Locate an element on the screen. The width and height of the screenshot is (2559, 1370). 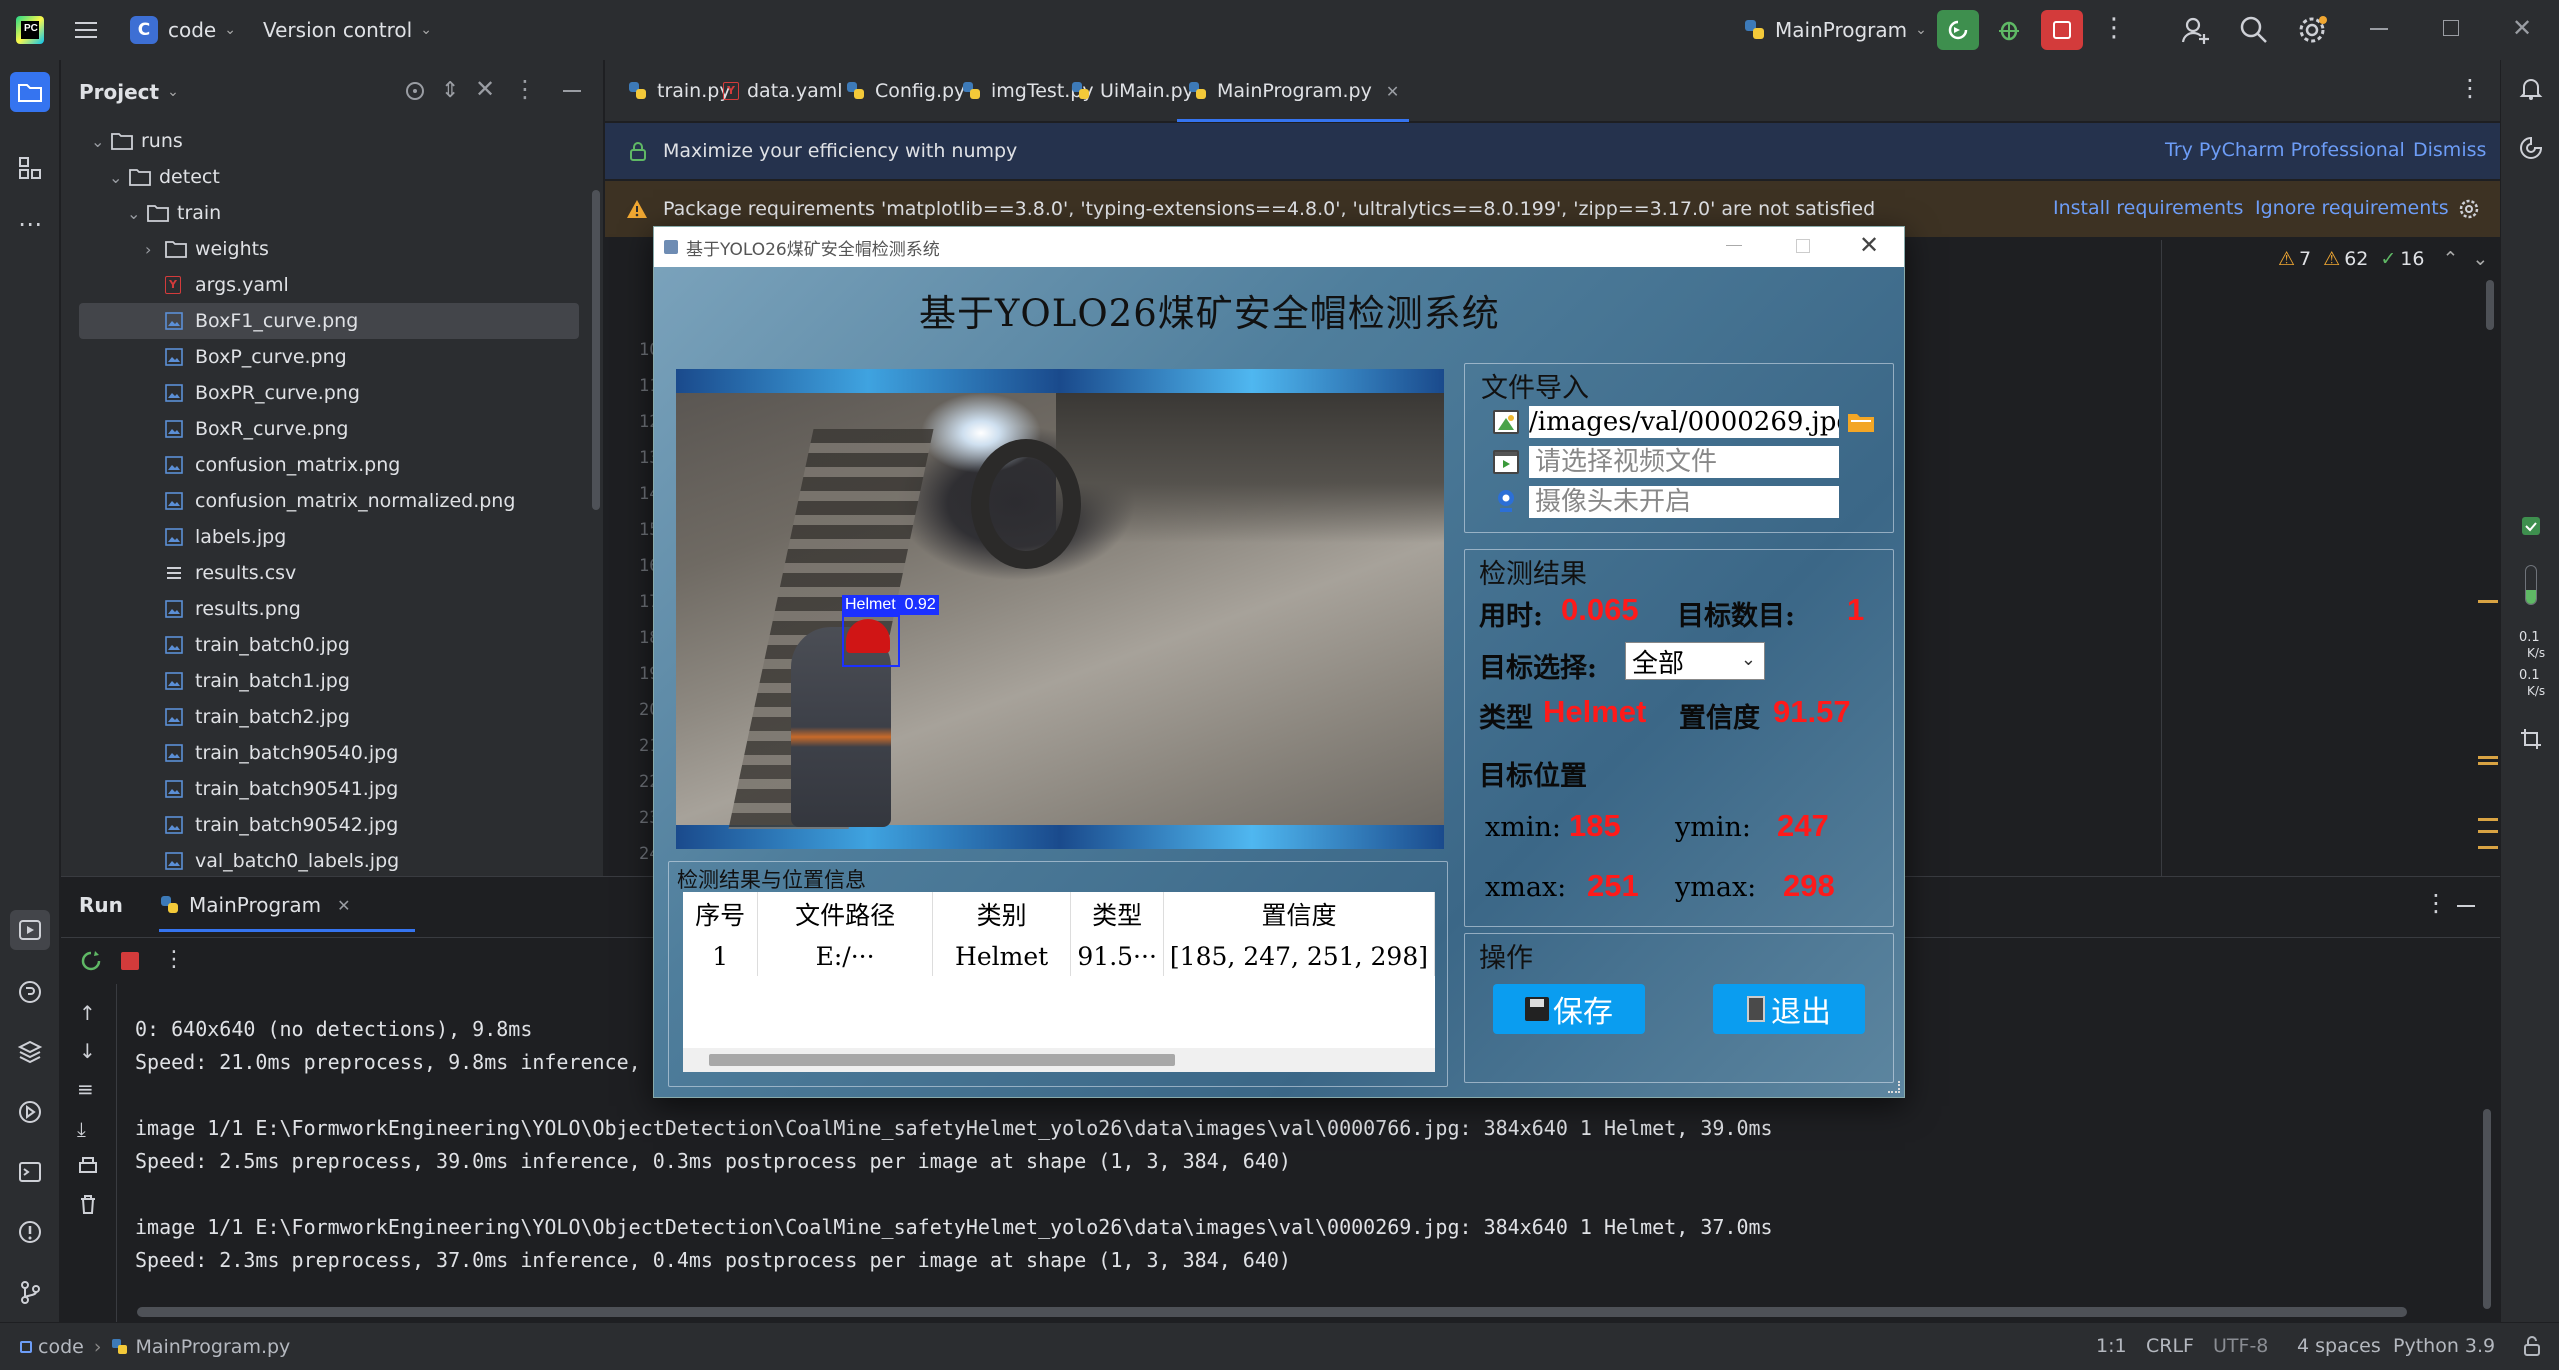
tree-item: train_batch90542.jpg is located at coordinates (321, 825).